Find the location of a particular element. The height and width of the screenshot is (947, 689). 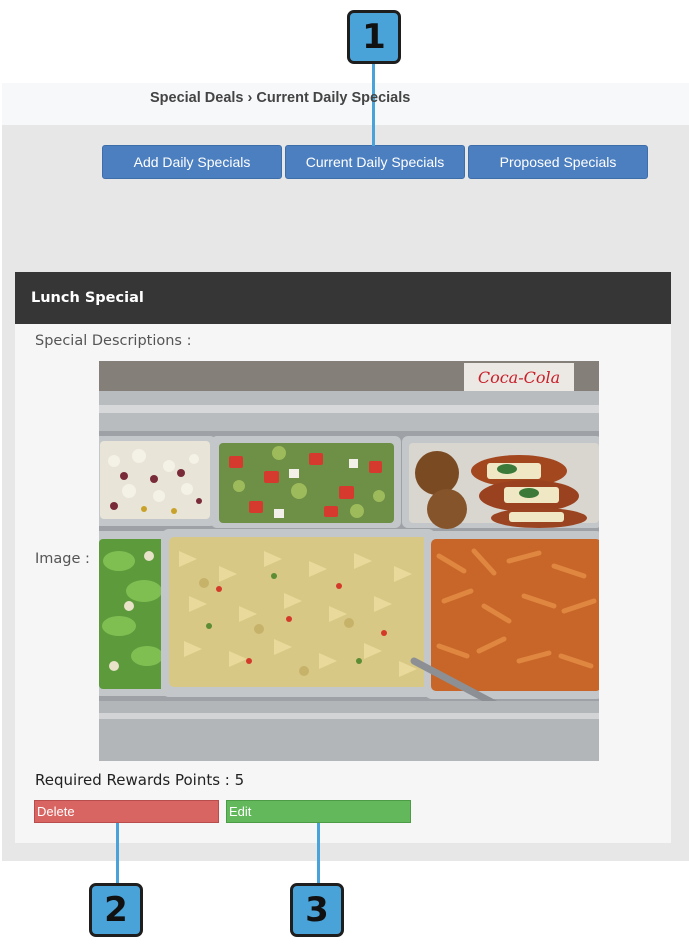

image-label: Image : is located at coordinates (62, 559).